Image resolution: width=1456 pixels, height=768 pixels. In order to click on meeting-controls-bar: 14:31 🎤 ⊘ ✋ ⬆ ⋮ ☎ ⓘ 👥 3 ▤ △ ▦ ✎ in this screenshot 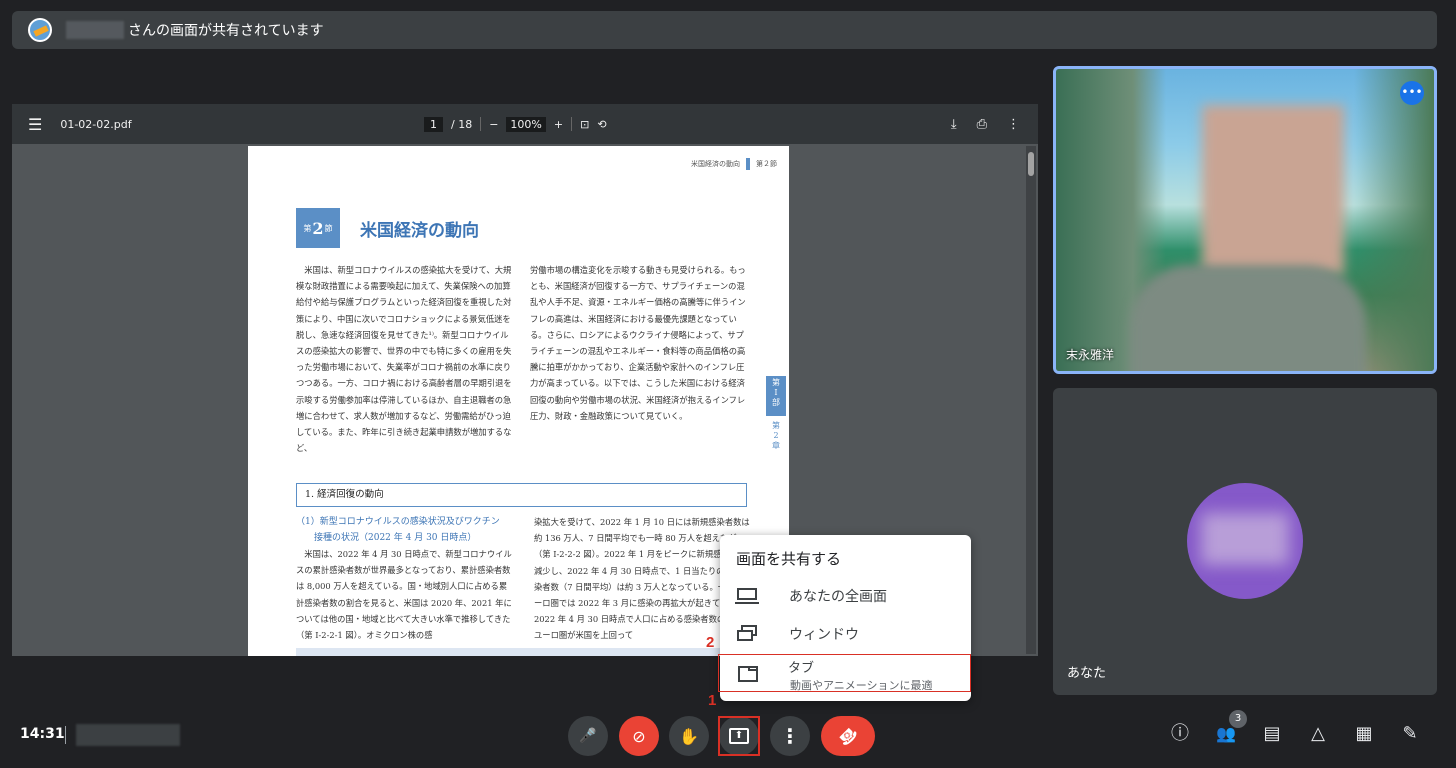, I will do `click(728, 735)`.